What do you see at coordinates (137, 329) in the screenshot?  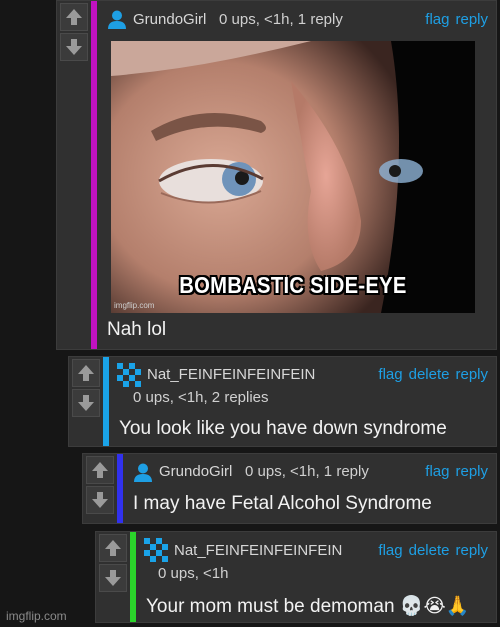 I see `comment-text: Nah lol` at bounding box center [137, 329].